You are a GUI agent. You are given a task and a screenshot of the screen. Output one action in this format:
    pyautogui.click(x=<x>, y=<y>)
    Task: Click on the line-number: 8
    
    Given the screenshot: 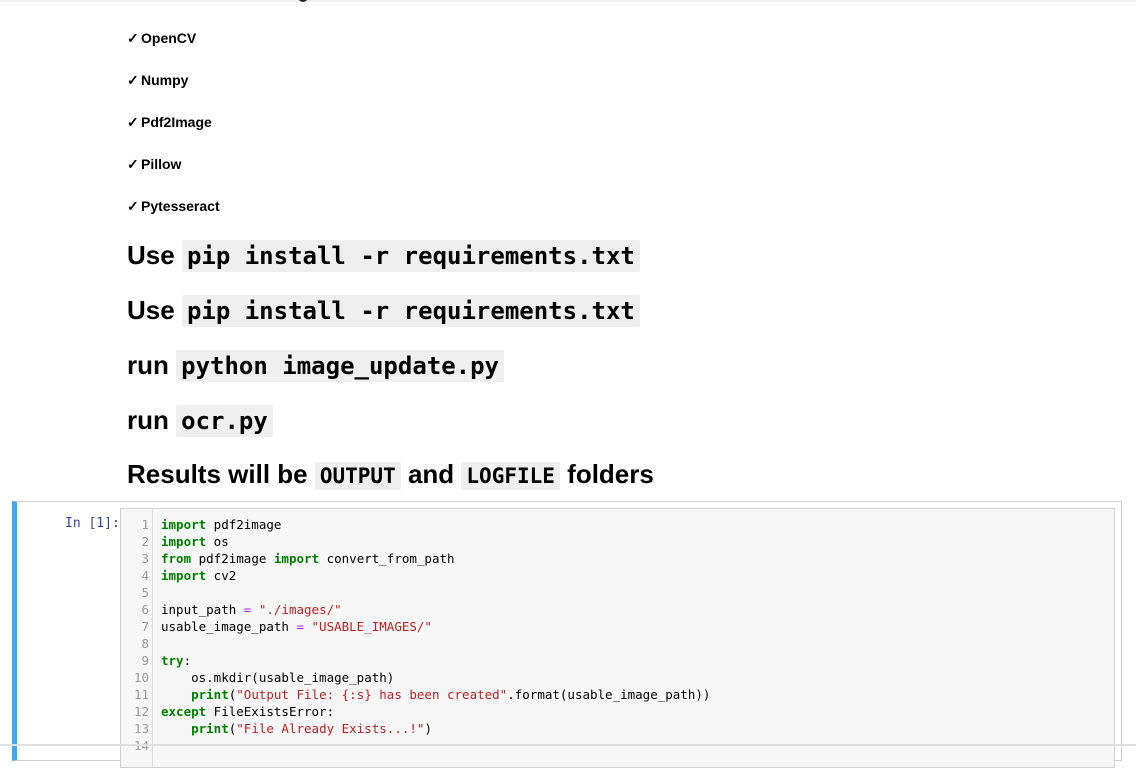 What is the action you would take?
    pyautogui.click(x=145, y=643)
    